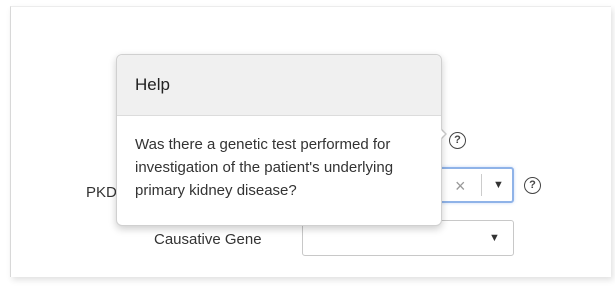 The width and height of the screenshot is (615, 302). Describe the element at coordinates (457, 140) in the screenshot. I see `help-icon-genetic-test: ?` at that location.